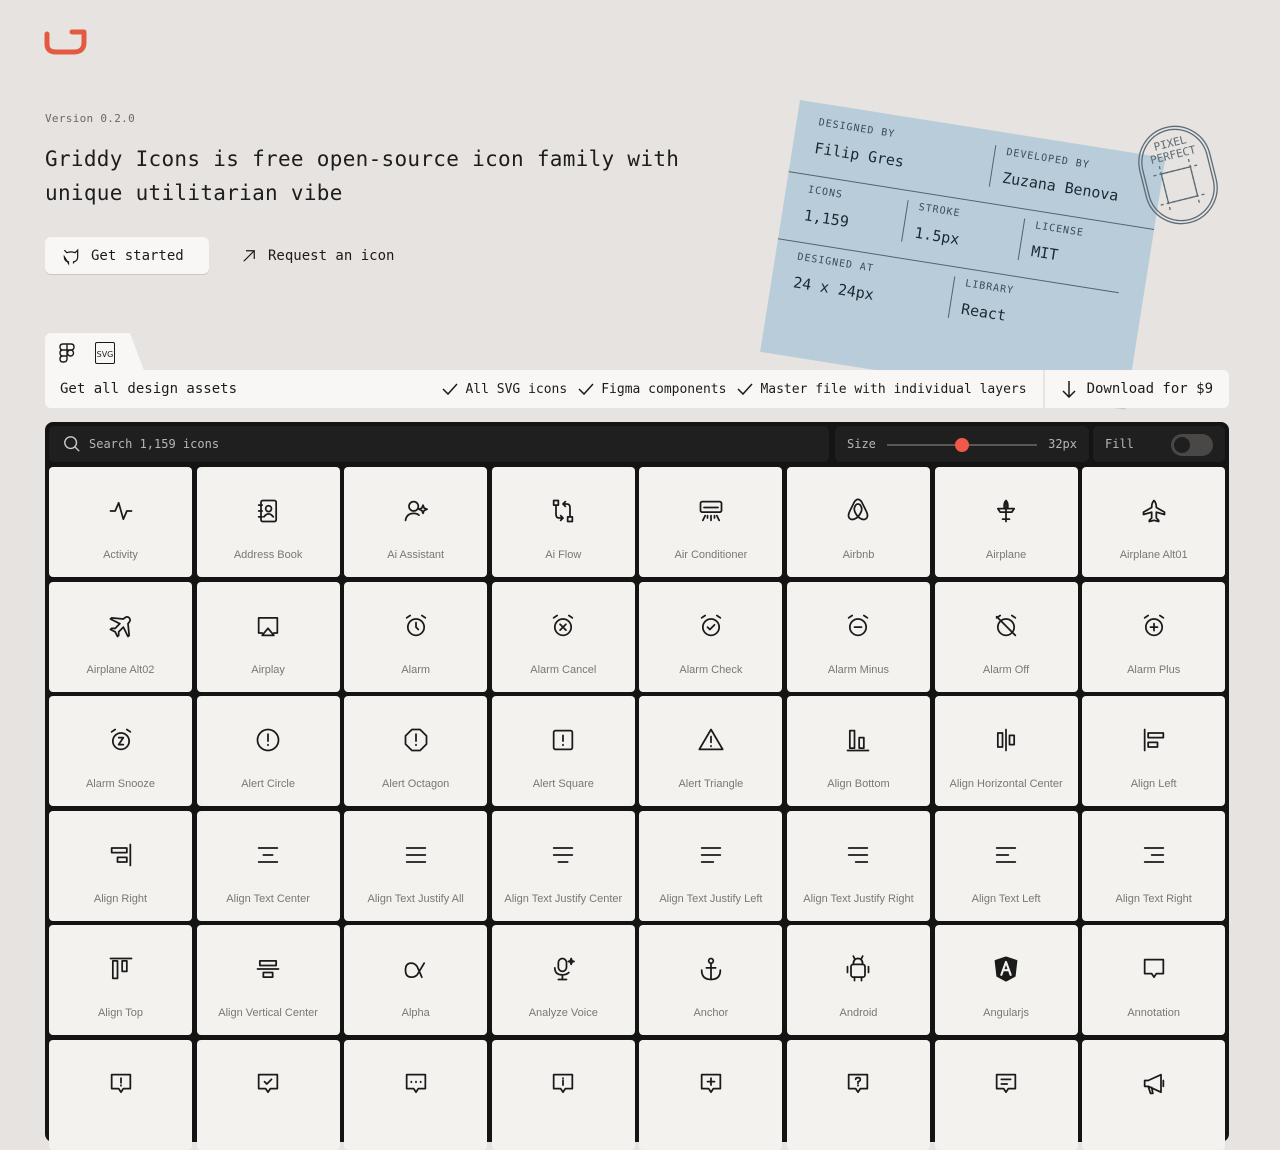 The image size is (1280, 1150). What do you see at coordinates (90, 118) in the screenshot?
I see `version-label: Version 0.2.0` at bounding box center [90, 118].